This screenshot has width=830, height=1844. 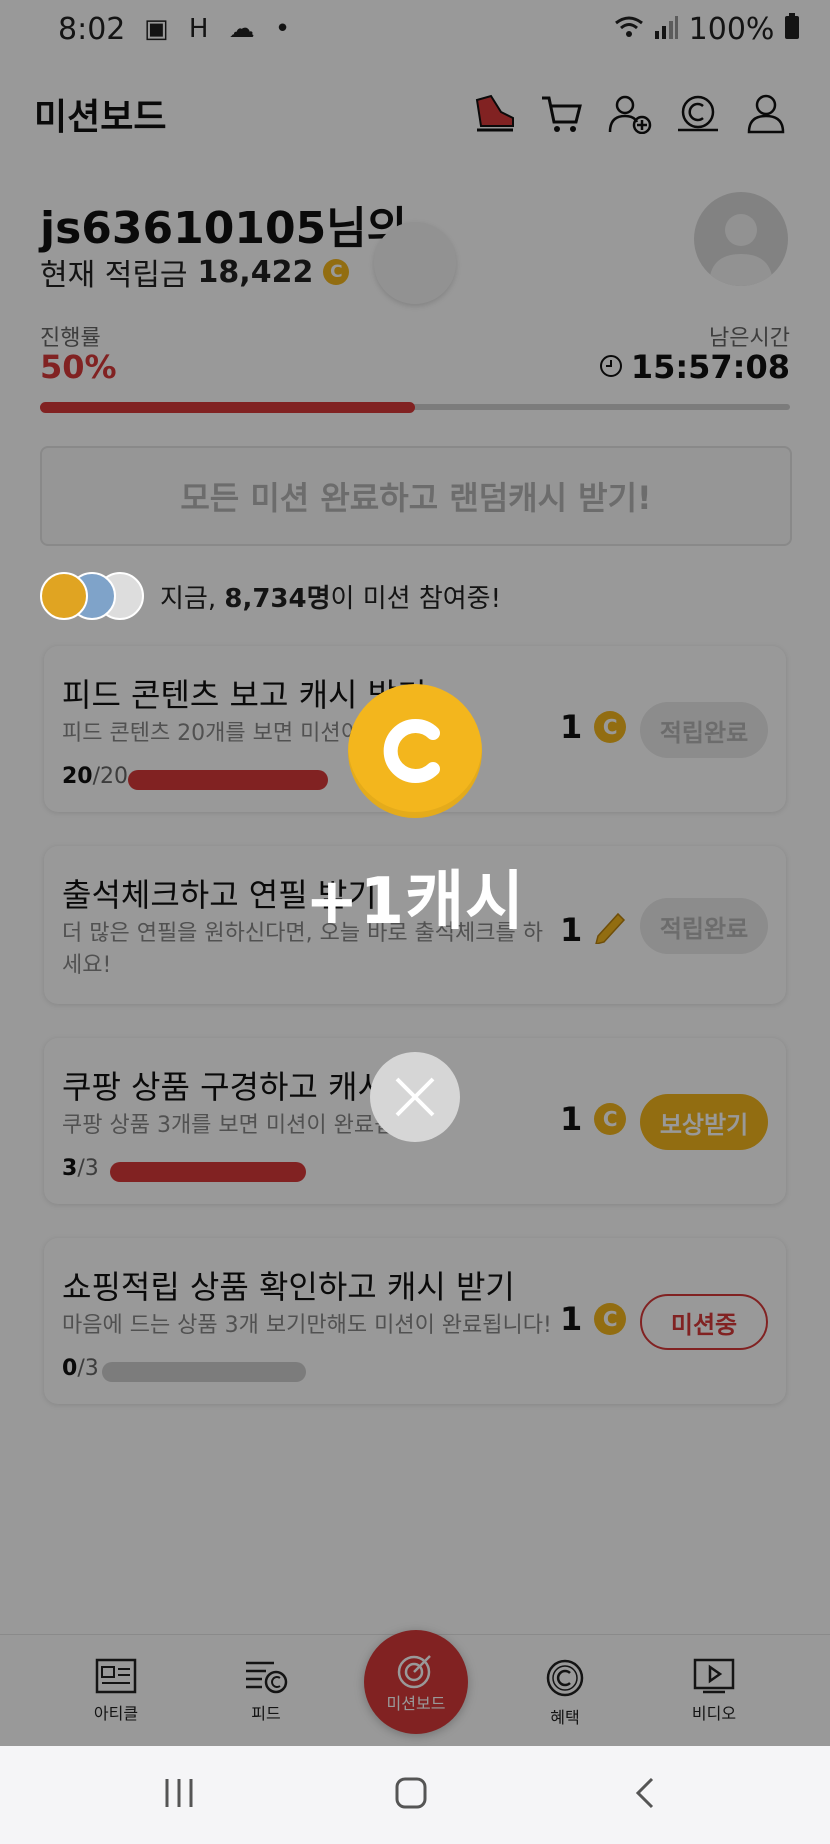 What do you see at coordinates (645, 1795) in the screenshot?
I see `back-button` at bounding box center [645, 1795].